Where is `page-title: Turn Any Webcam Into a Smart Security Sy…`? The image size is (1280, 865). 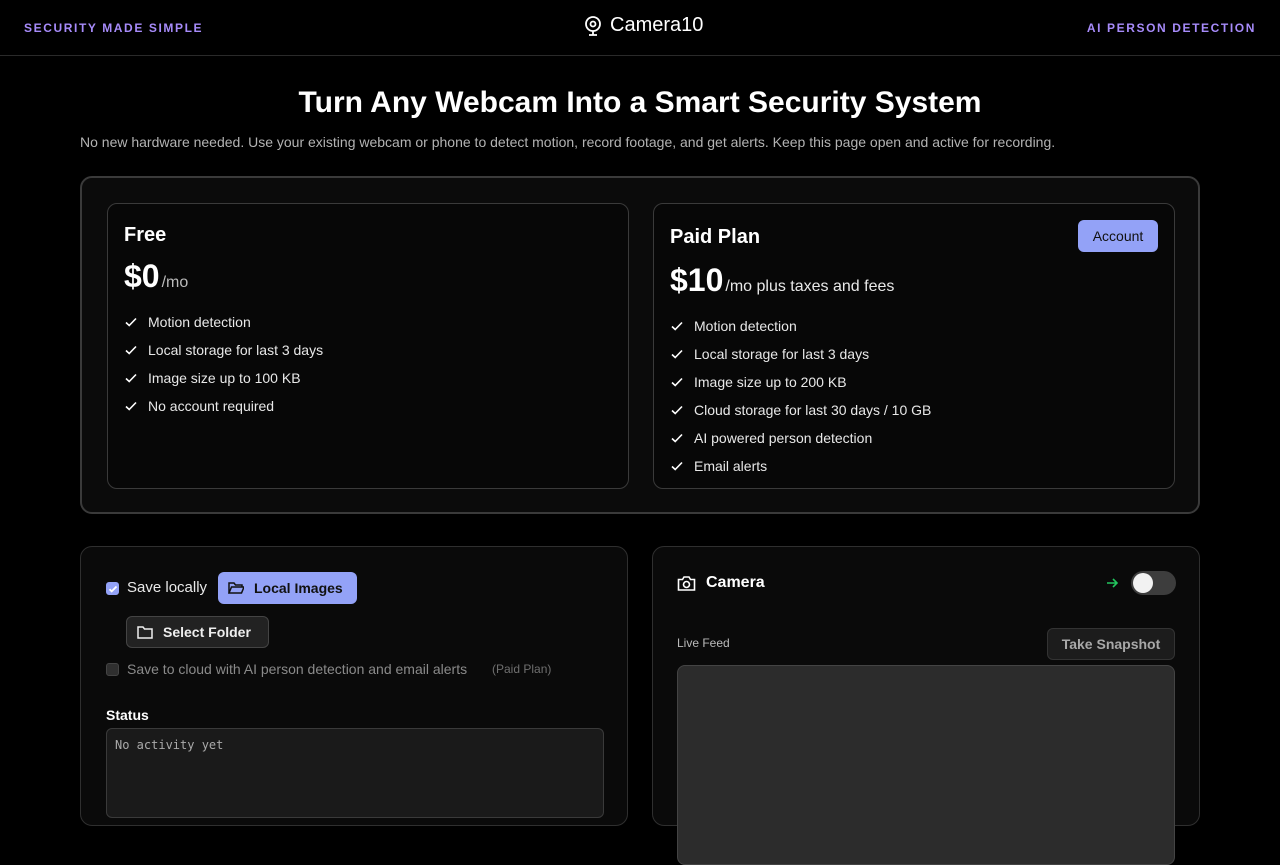
page-title: Turn Any Webcam Into a Smart Security Sy… is located at coordinates (640, 102).